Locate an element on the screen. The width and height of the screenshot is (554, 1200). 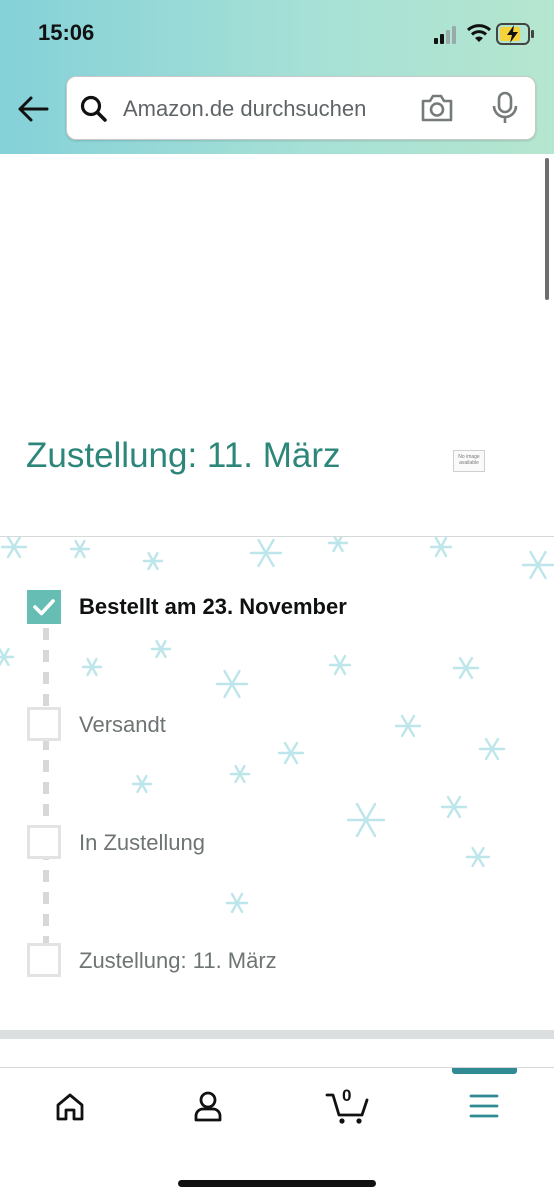
cart-count-badge: 0 is located at coordinates (347, 1095).